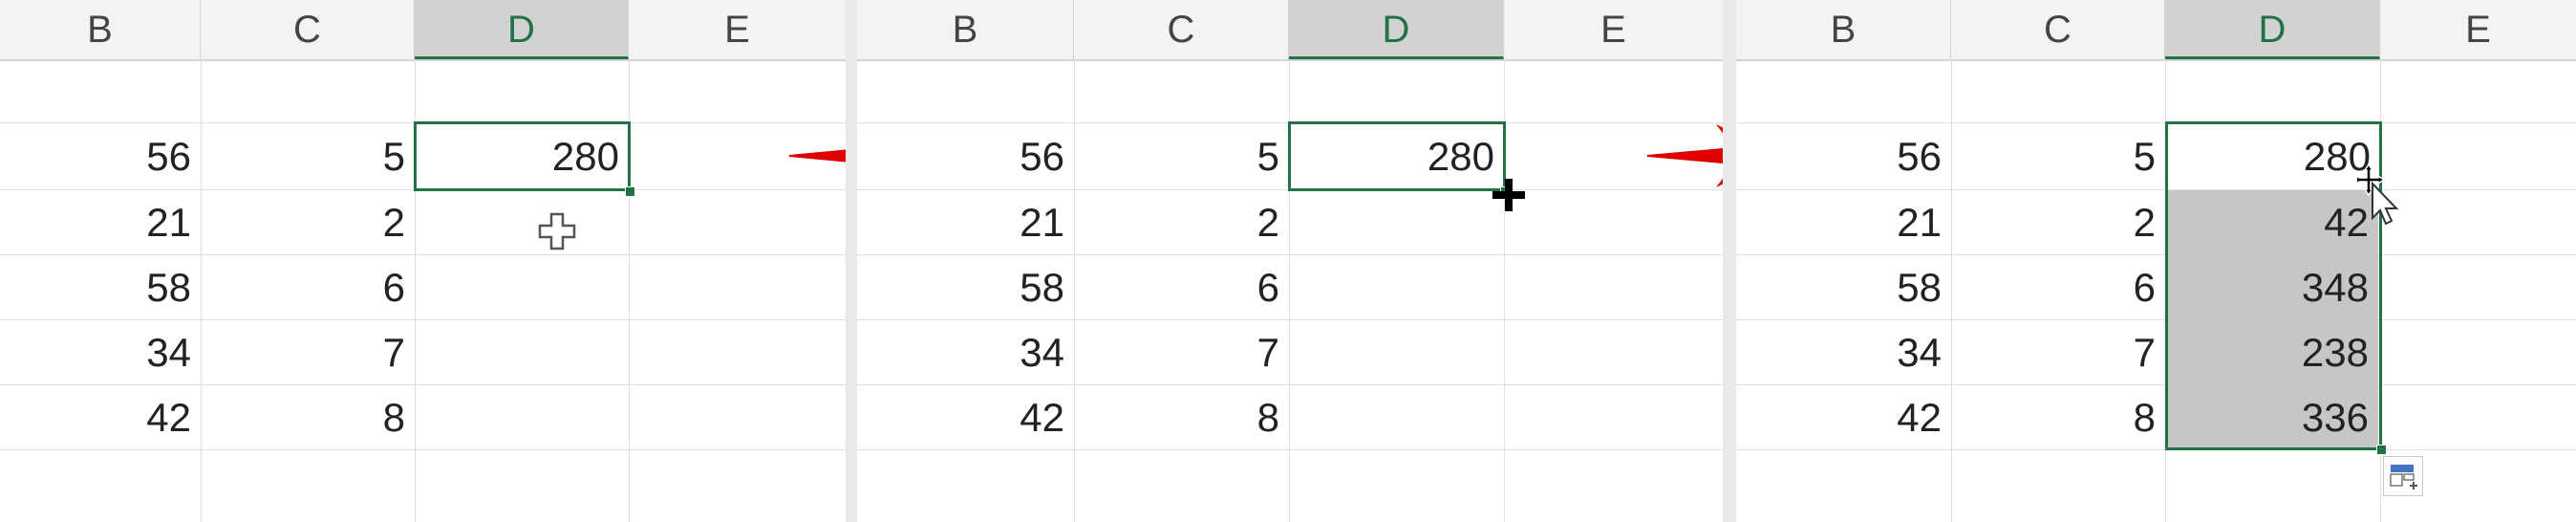  What do you see at coordinates (2273, 417) in the screenshot?
I see `cell-d7: 336` at bounding box center [2273, 417].